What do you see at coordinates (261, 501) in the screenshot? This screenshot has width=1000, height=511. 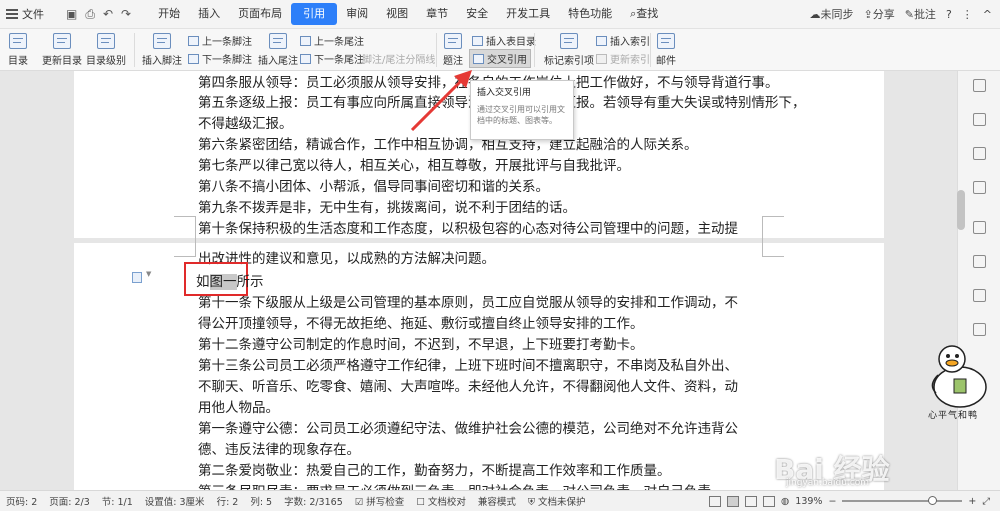 I see `status-col: 列: 5` at bounding box center [261, 501].